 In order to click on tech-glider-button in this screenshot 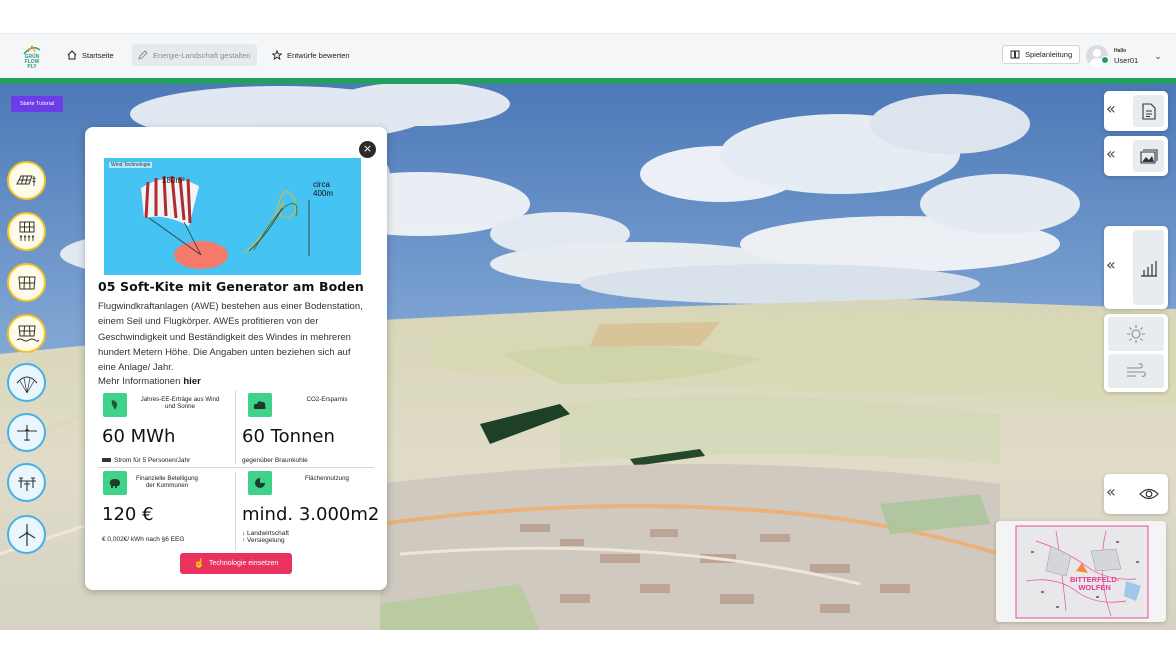, I will do `click(26, 432)`.